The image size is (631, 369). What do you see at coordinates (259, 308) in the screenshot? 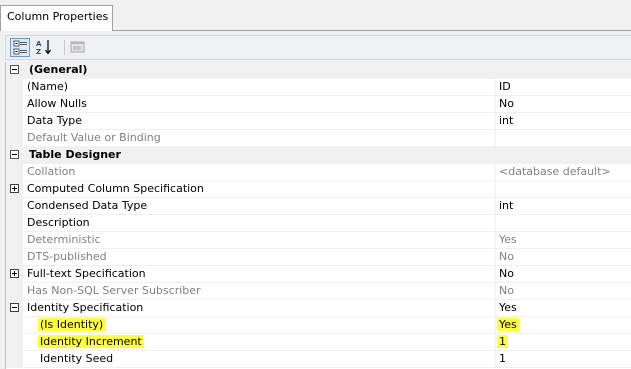
I see `property-name: Identity Specification` at bounding box center [259, 308].